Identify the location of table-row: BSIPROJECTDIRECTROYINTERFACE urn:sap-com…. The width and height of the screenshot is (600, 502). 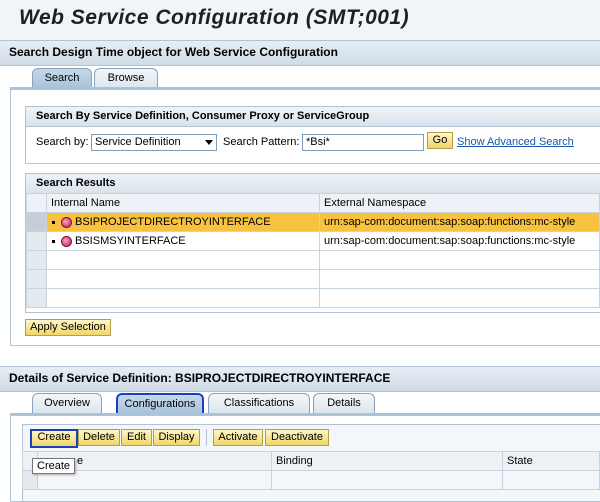
(313, 222).